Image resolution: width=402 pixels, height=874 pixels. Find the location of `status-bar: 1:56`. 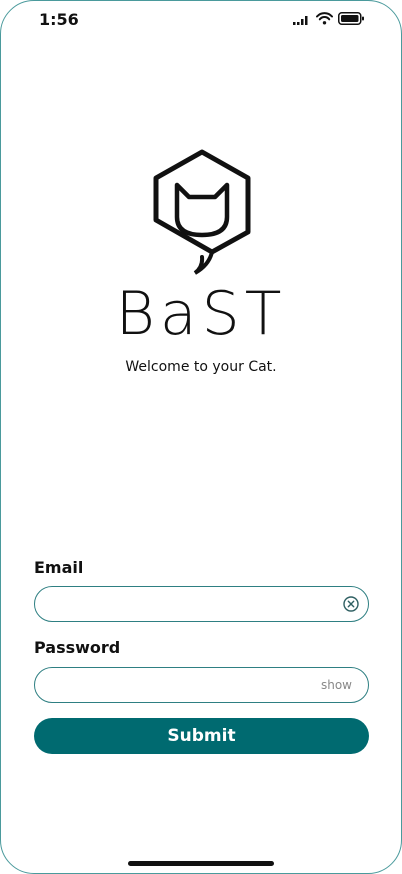

status-bar: 1:56 is located at coordinates (201, 19).